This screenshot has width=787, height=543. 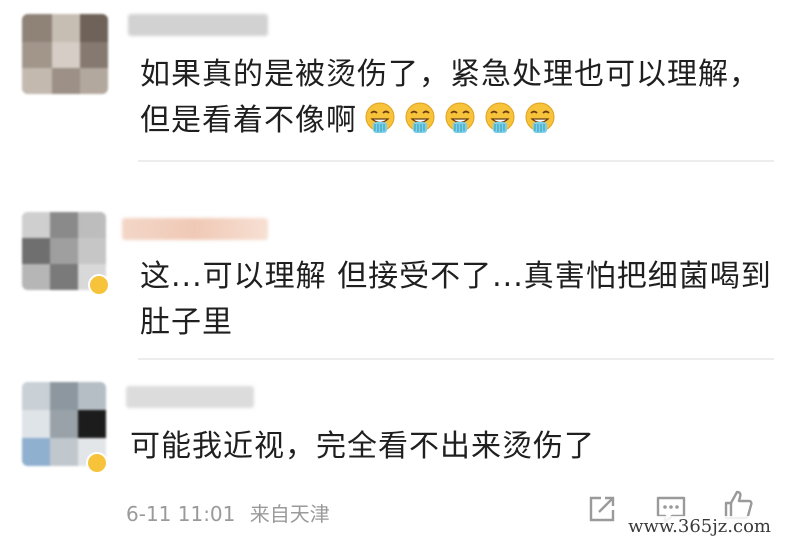 I want to click on comment-text-line: 如果真的是被烫伤了，紧急处理也可以理解，, so click(x=450, y=74).